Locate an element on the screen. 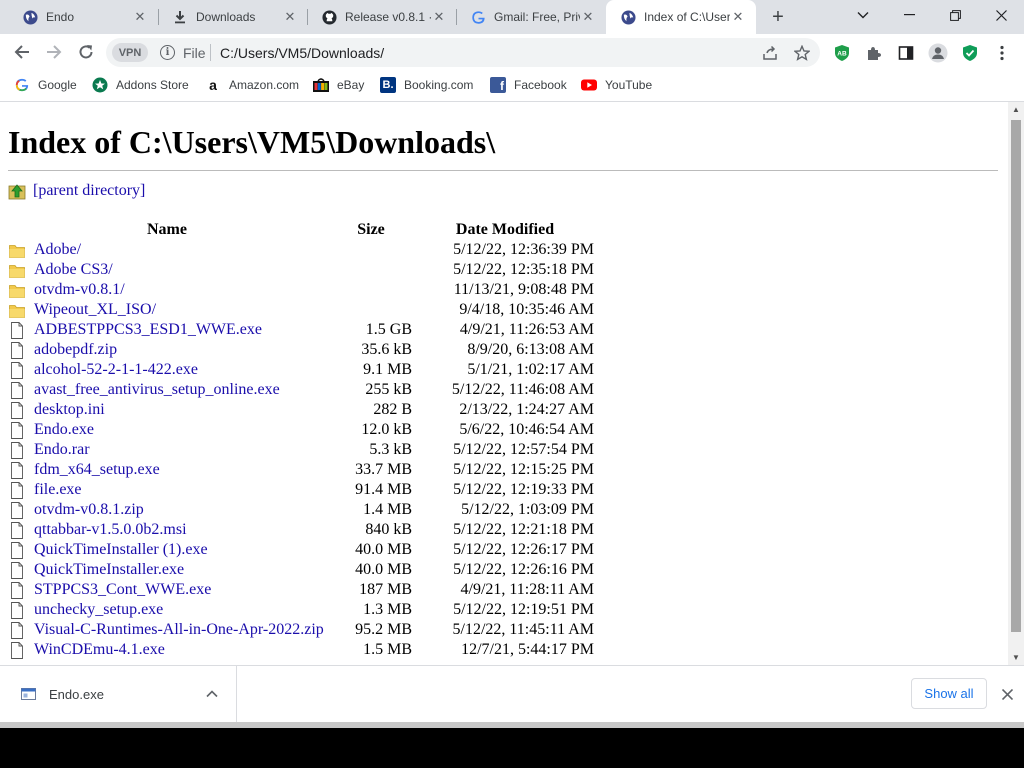 This screenshot has width=1024, height=768. size-cell: 33.7 MB is located at coordinates (383, 469).